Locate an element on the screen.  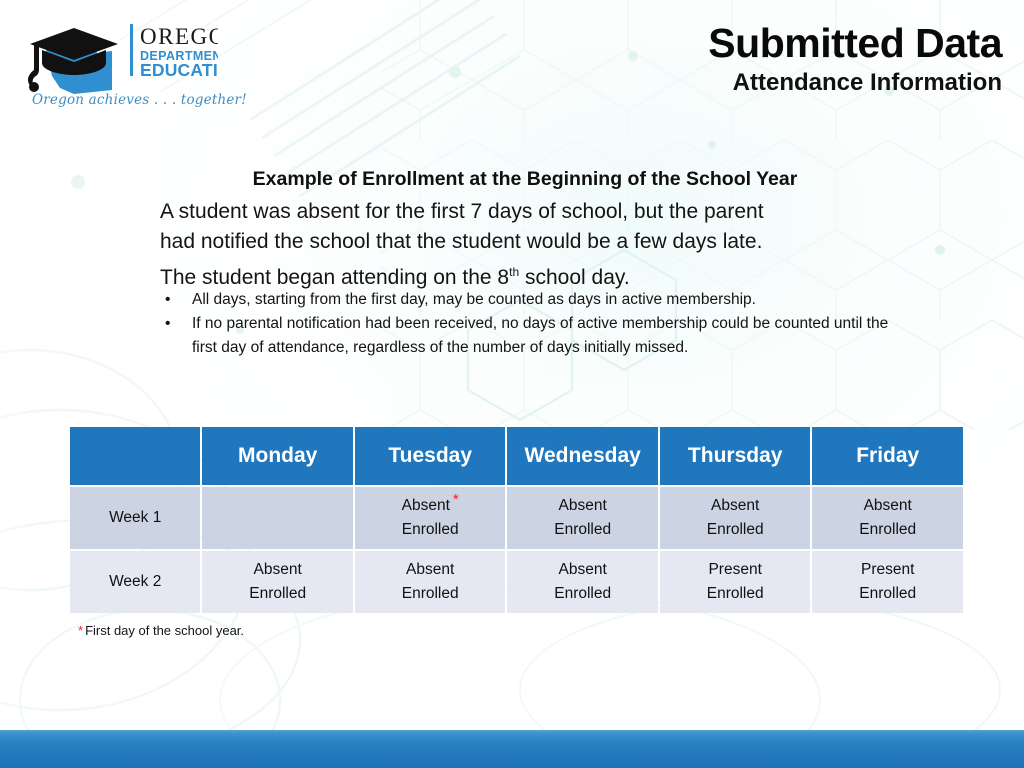
cell-status-wrap: Absent * is located at coordinates (430, 504).